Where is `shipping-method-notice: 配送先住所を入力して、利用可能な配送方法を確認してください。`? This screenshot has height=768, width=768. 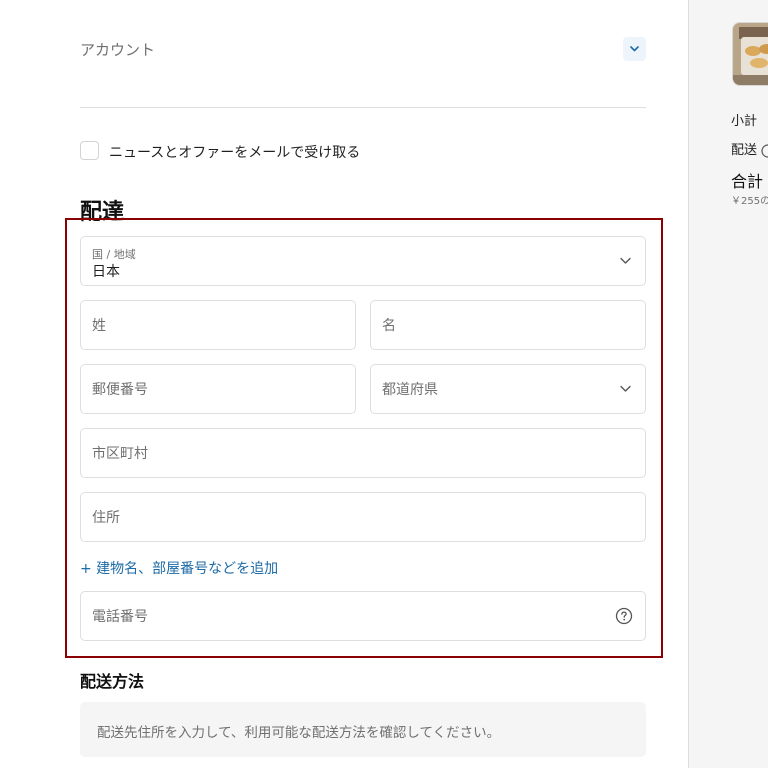 shipping-method-notice: 配送先住所を入力して、利用可能な配送方法を確認してください。 is located at coordinates (299, 733).